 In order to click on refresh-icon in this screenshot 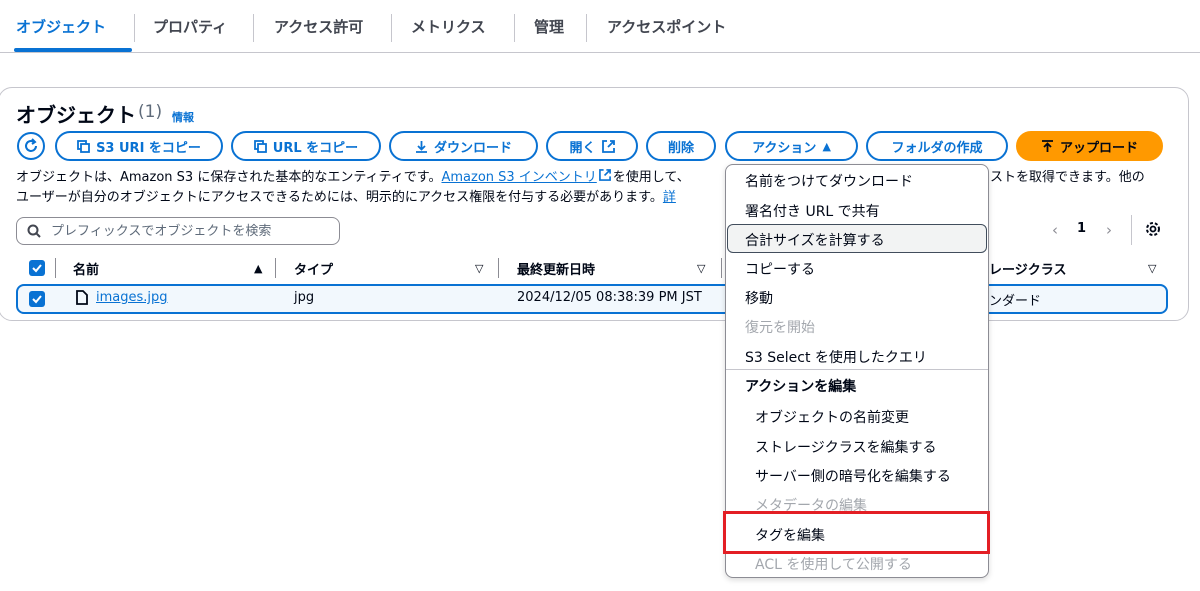, I will do `click(31, 145)`.